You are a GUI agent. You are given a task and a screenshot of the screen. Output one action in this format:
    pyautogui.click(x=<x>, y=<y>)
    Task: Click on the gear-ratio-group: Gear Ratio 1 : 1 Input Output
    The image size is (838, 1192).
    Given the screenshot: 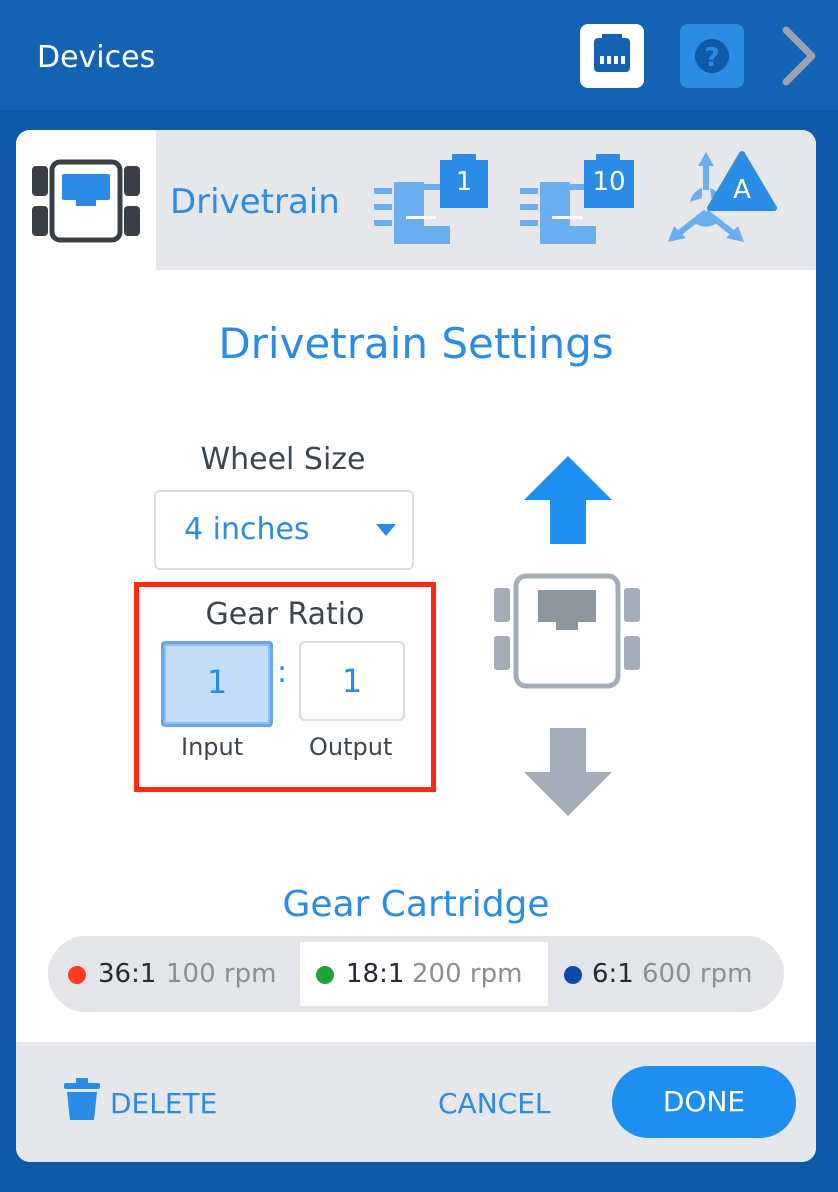 What is the action you would take?
    pyautogui.click(x=285, y=687)
    